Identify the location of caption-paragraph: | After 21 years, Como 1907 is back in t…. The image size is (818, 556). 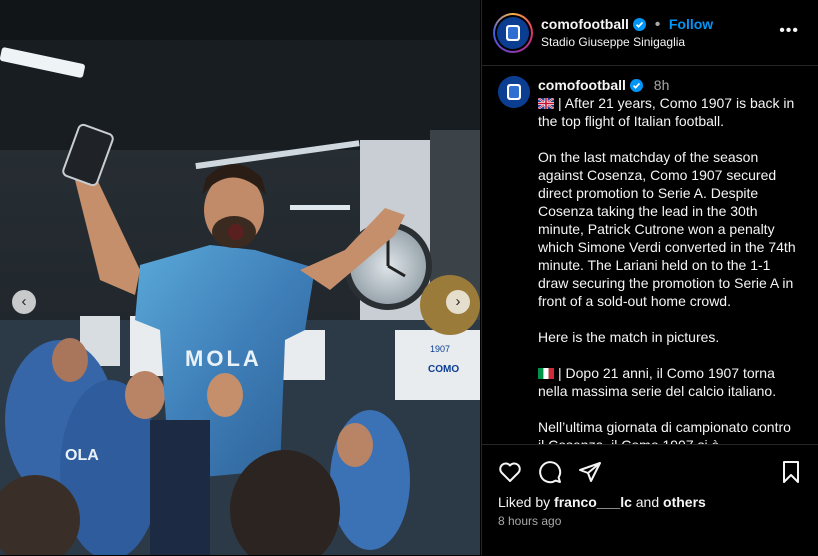
(666, 112).